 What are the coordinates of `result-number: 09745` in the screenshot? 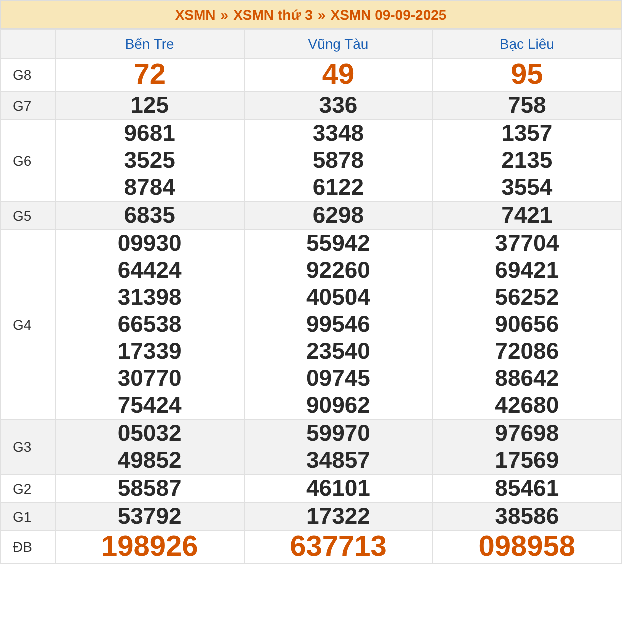 It's located at (338, 378).